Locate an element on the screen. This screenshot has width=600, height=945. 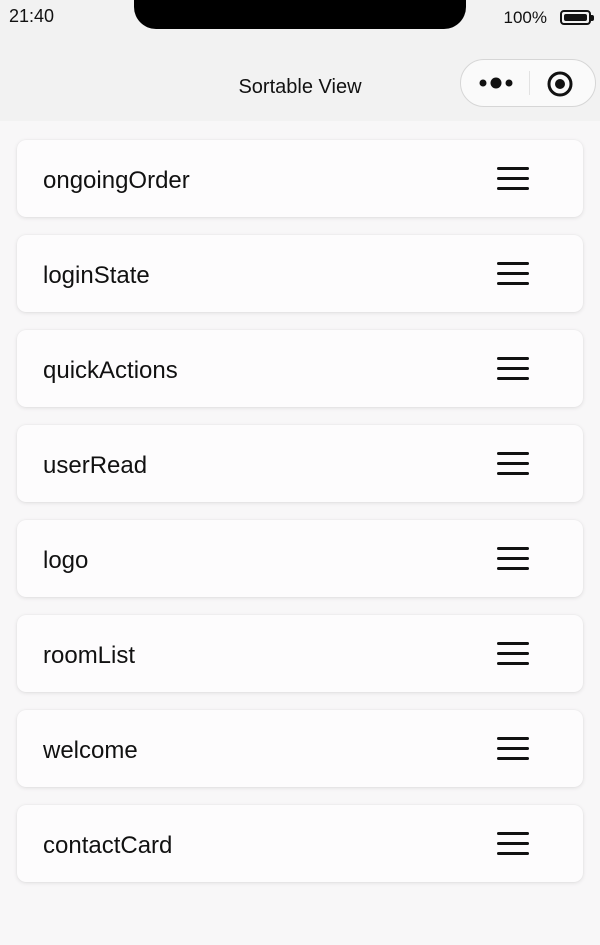
capsule-divider is located at coordinates (529, 83).